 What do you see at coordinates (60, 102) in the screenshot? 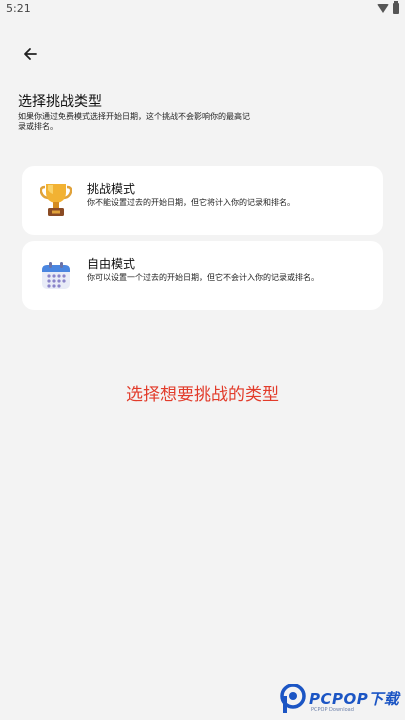
I see `page-title: 选择挑战类型` at bounding box center [60, 102].